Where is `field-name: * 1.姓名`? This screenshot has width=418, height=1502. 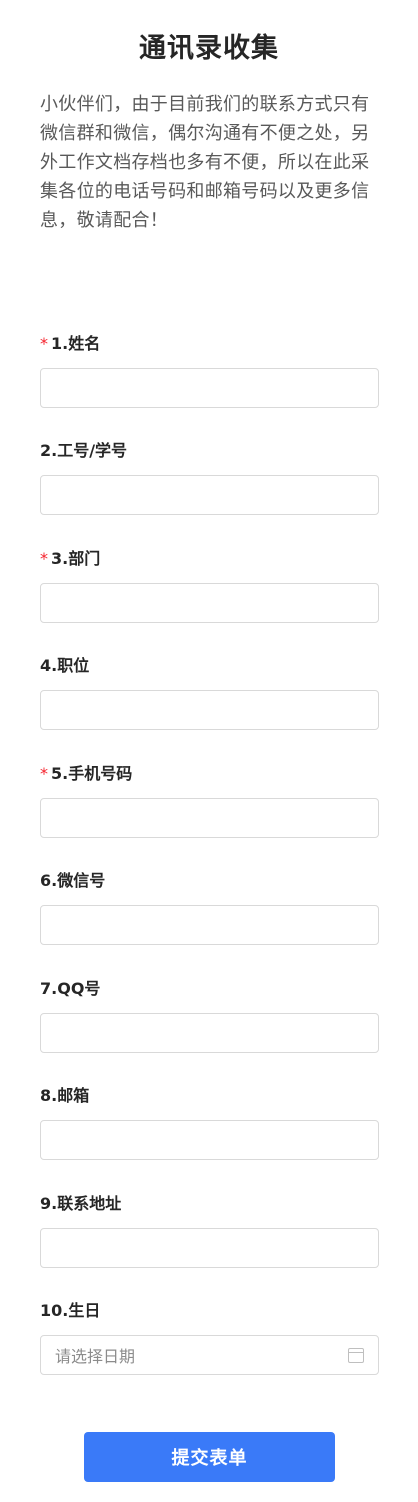
field-name: * 1.姓名 is located at coordinates (209, 371).